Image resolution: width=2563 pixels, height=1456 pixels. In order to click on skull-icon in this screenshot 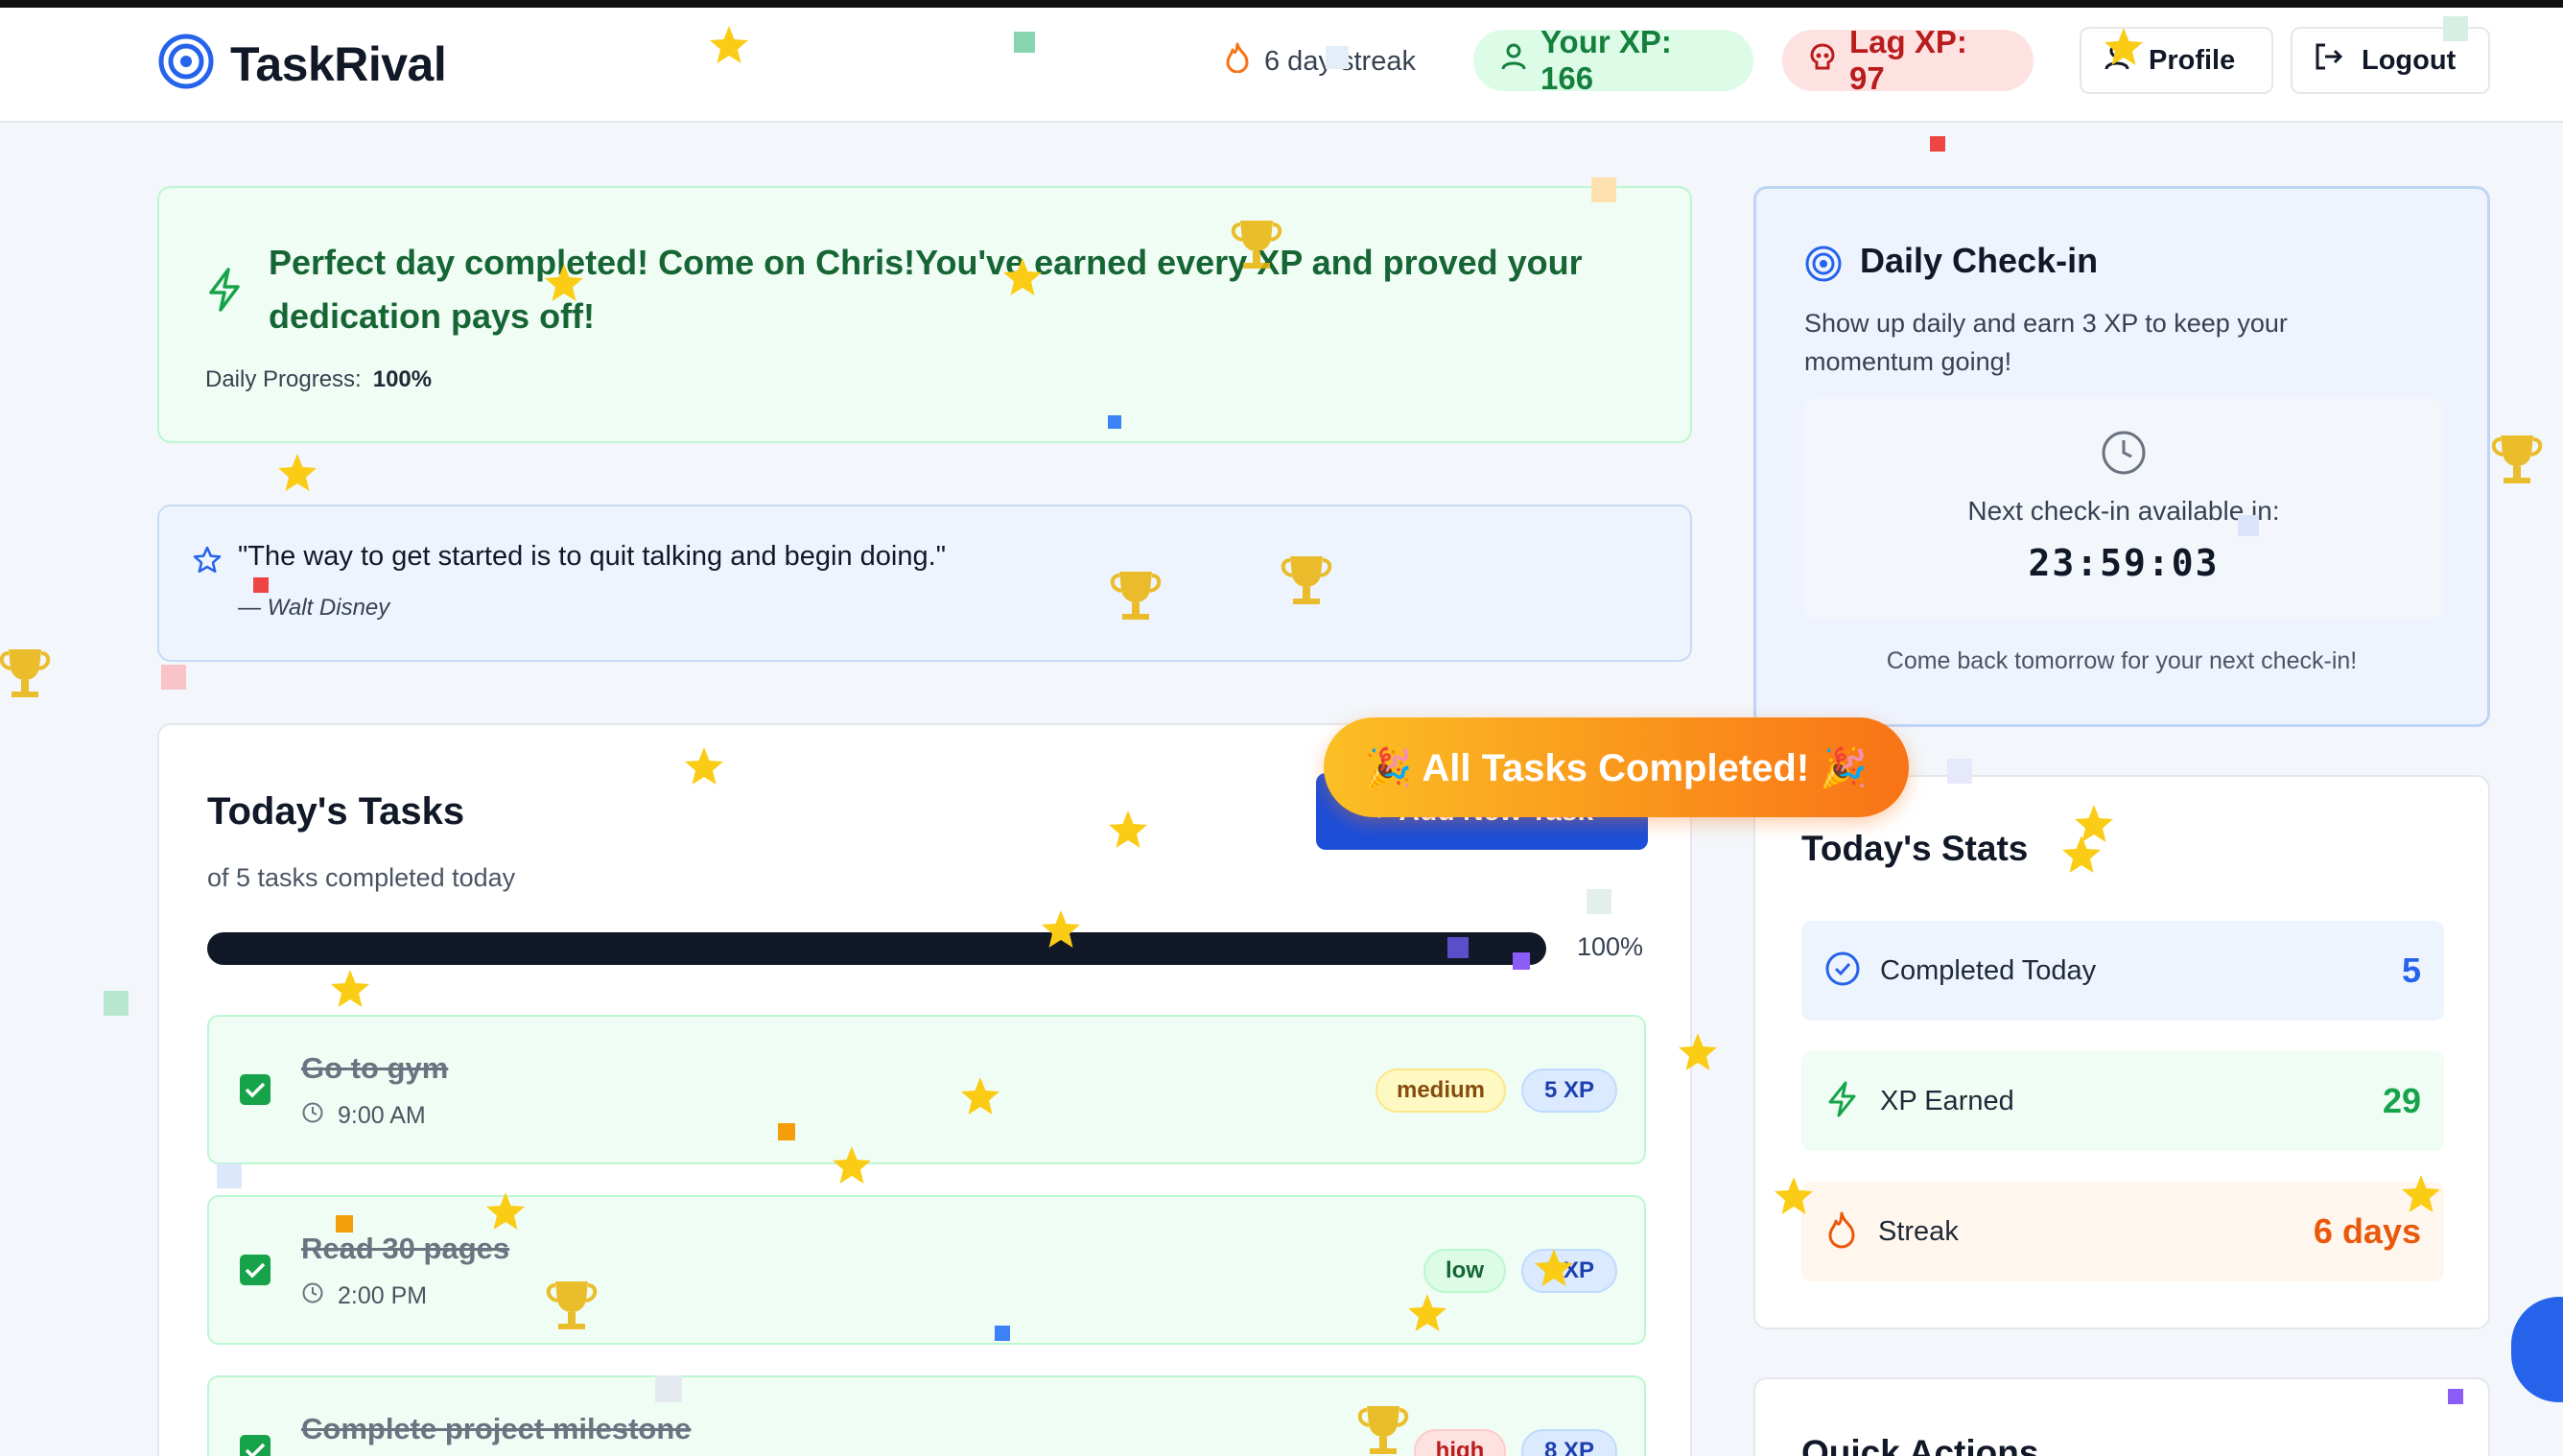, I will do `click(1822, 61)`.